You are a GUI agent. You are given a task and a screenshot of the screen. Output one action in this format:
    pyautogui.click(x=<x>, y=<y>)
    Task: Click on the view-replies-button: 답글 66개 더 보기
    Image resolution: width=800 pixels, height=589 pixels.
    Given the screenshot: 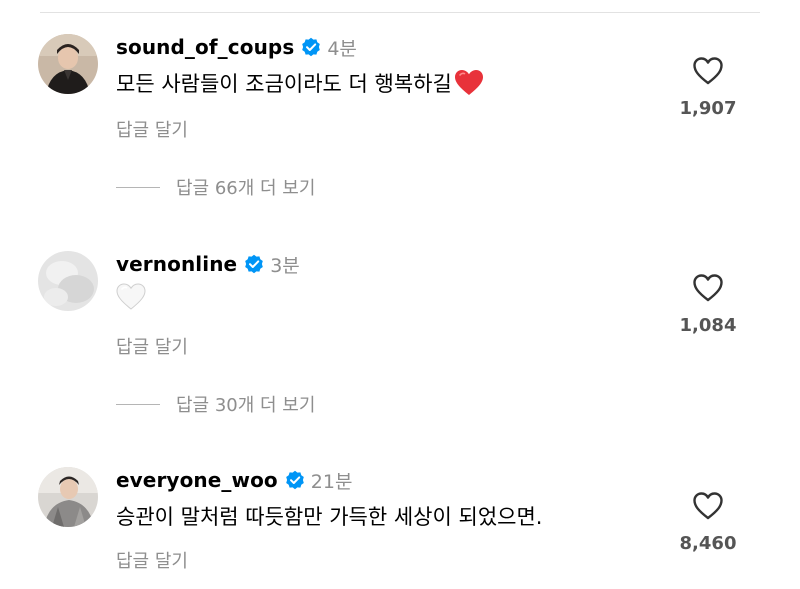 What is the action you would take?
    pyautogui.click(x=215, y=187)
    